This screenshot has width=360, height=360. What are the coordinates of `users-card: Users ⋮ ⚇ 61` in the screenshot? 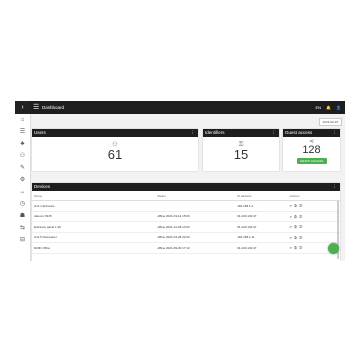 It's located at (115, 150).